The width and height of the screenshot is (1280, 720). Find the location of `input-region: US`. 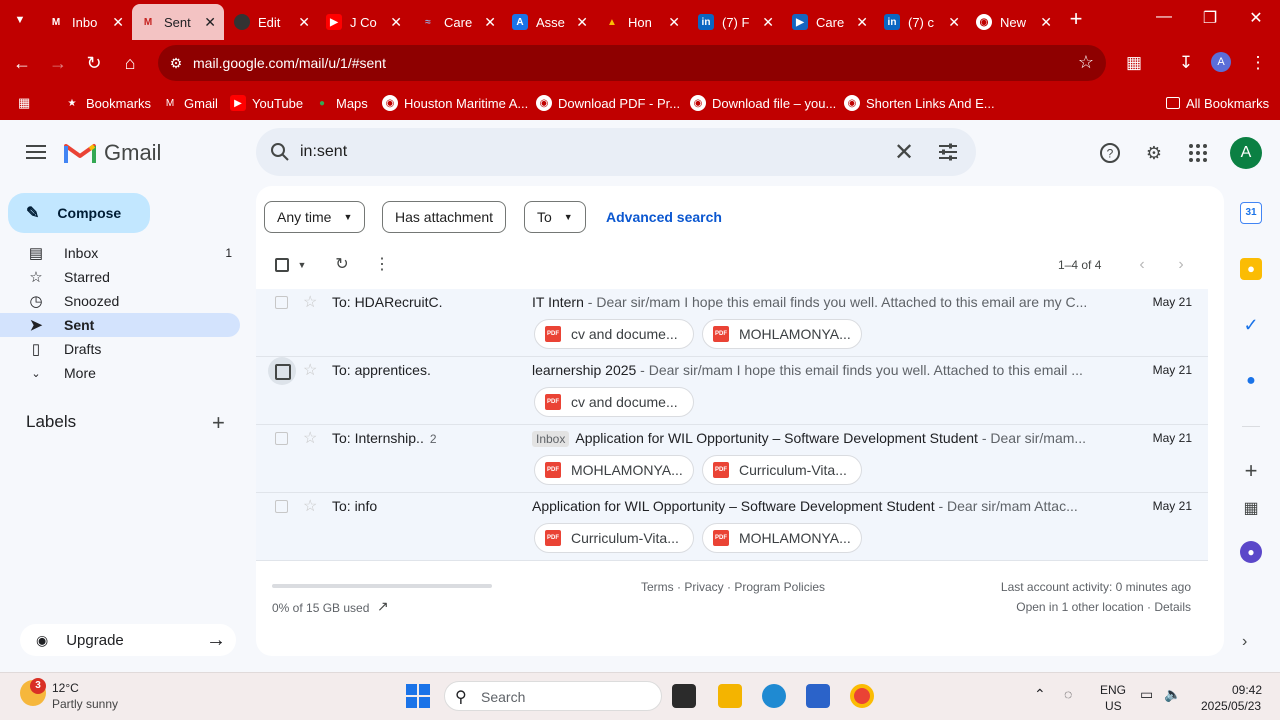

input-region: US is located at coordinates (1113, 706).